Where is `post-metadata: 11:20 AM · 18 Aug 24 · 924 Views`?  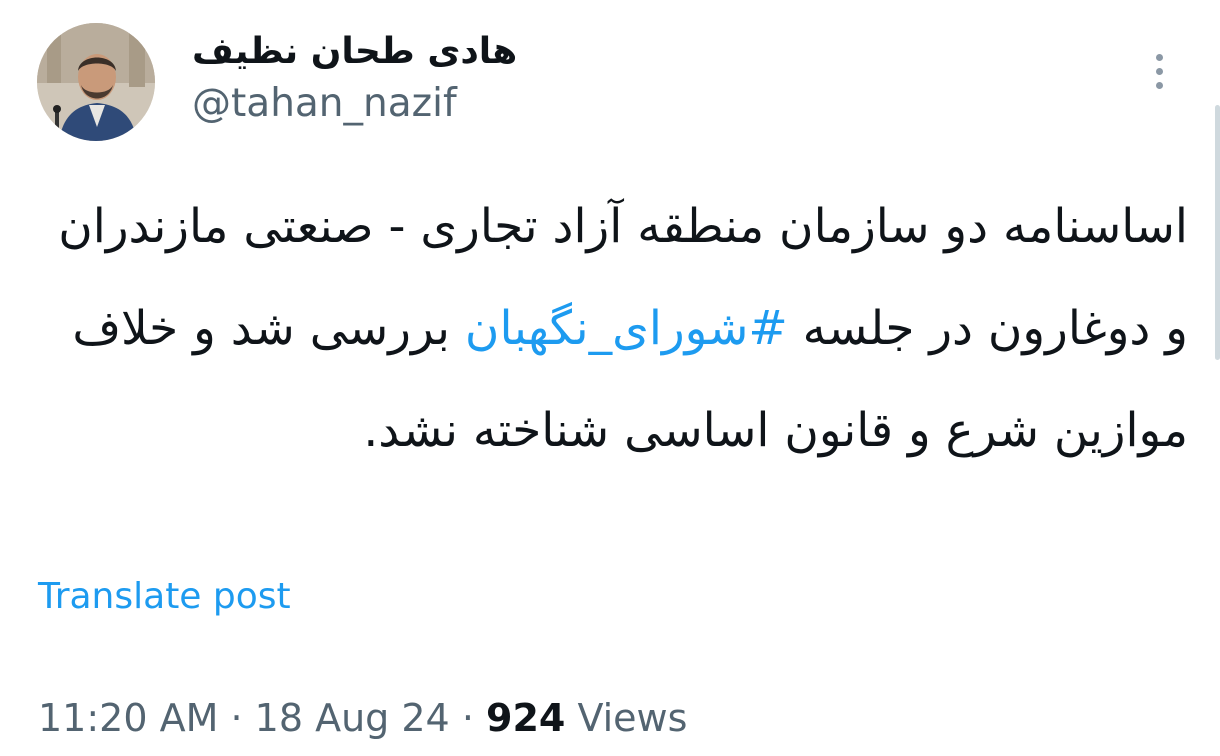 post-metadata: 11:20 AM · 18 Aug 24 · 924 Views is located at coordinates (362, 718).